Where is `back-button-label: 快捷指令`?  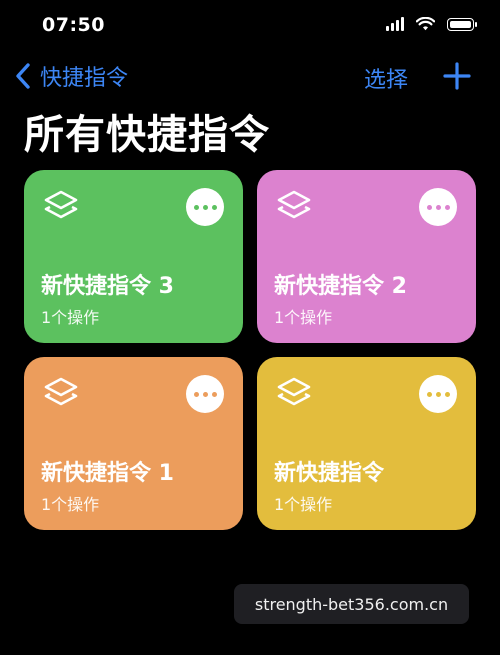 back-button-label: 快捷指令 is located at coordinates (84, 78).